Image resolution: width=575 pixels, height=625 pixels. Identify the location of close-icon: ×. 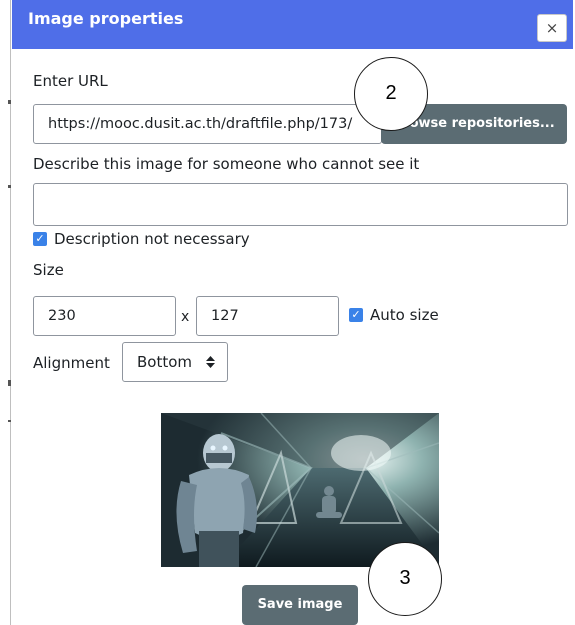
(552, 28).